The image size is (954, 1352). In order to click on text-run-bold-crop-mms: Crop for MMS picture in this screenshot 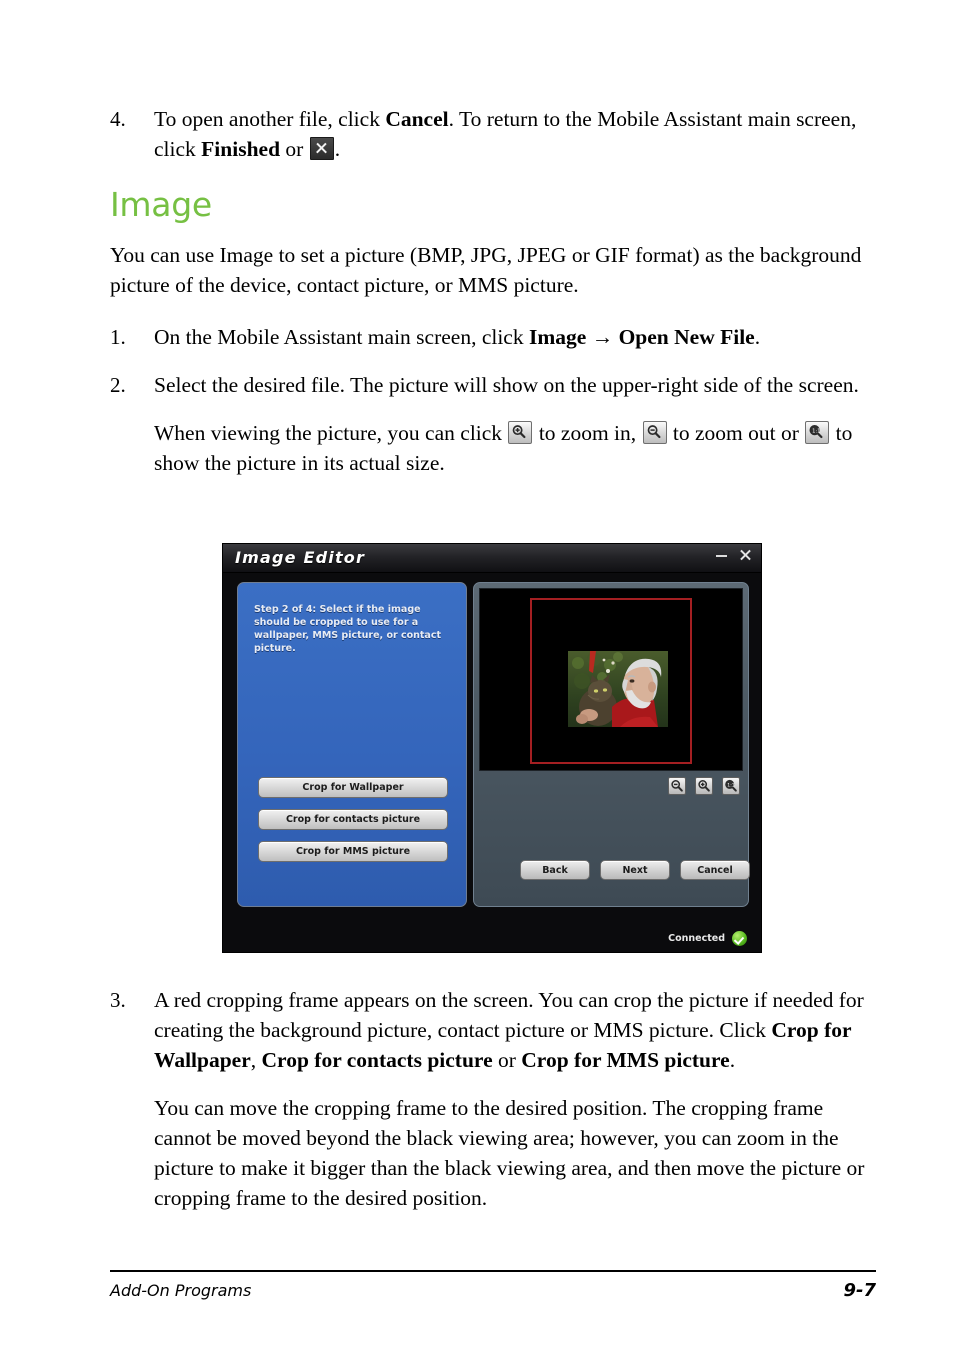, I will do `click(625, 1060)`.